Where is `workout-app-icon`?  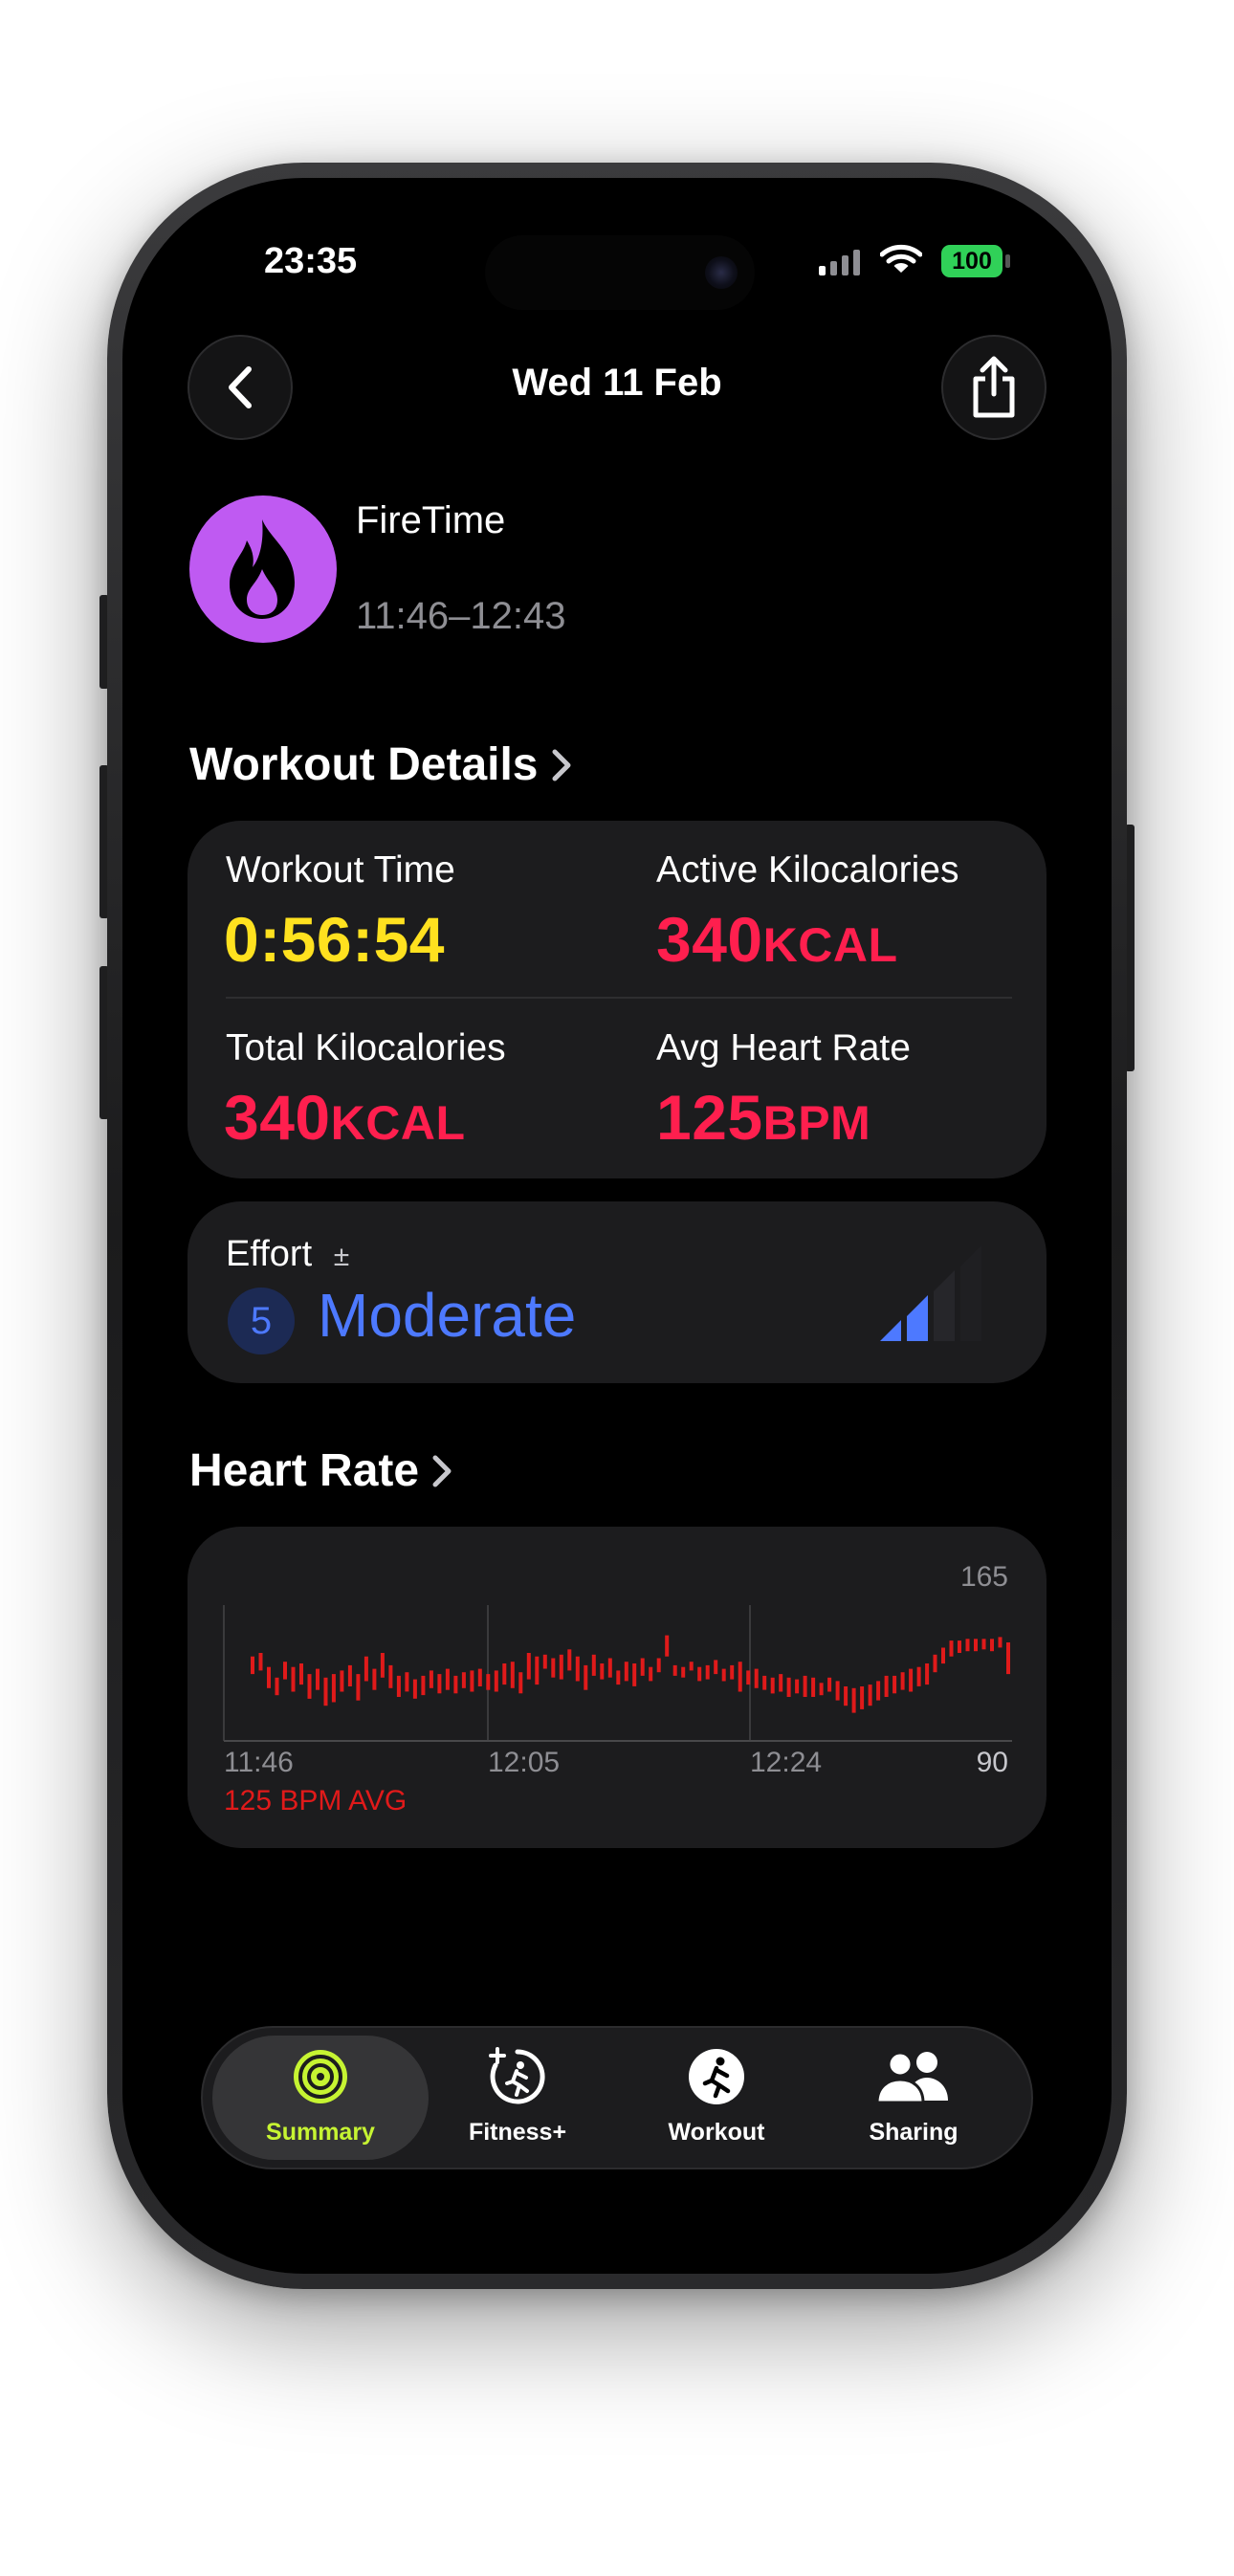
workout-app-icon is located at coordinates (263, 569).